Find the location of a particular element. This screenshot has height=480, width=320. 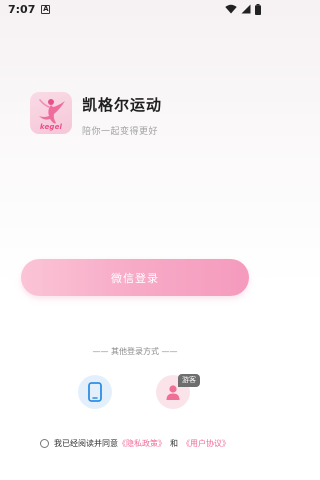

app-logo: kegel is located at coordinates (51, 113).